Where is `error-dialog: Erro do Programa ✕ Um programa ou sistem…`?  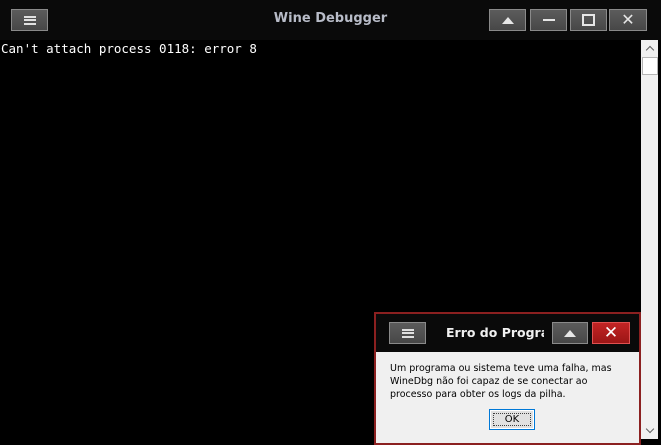 error-dialog: Erro do Programa ✕ Um programa ou sistem… is located at coordinates (507, 378).